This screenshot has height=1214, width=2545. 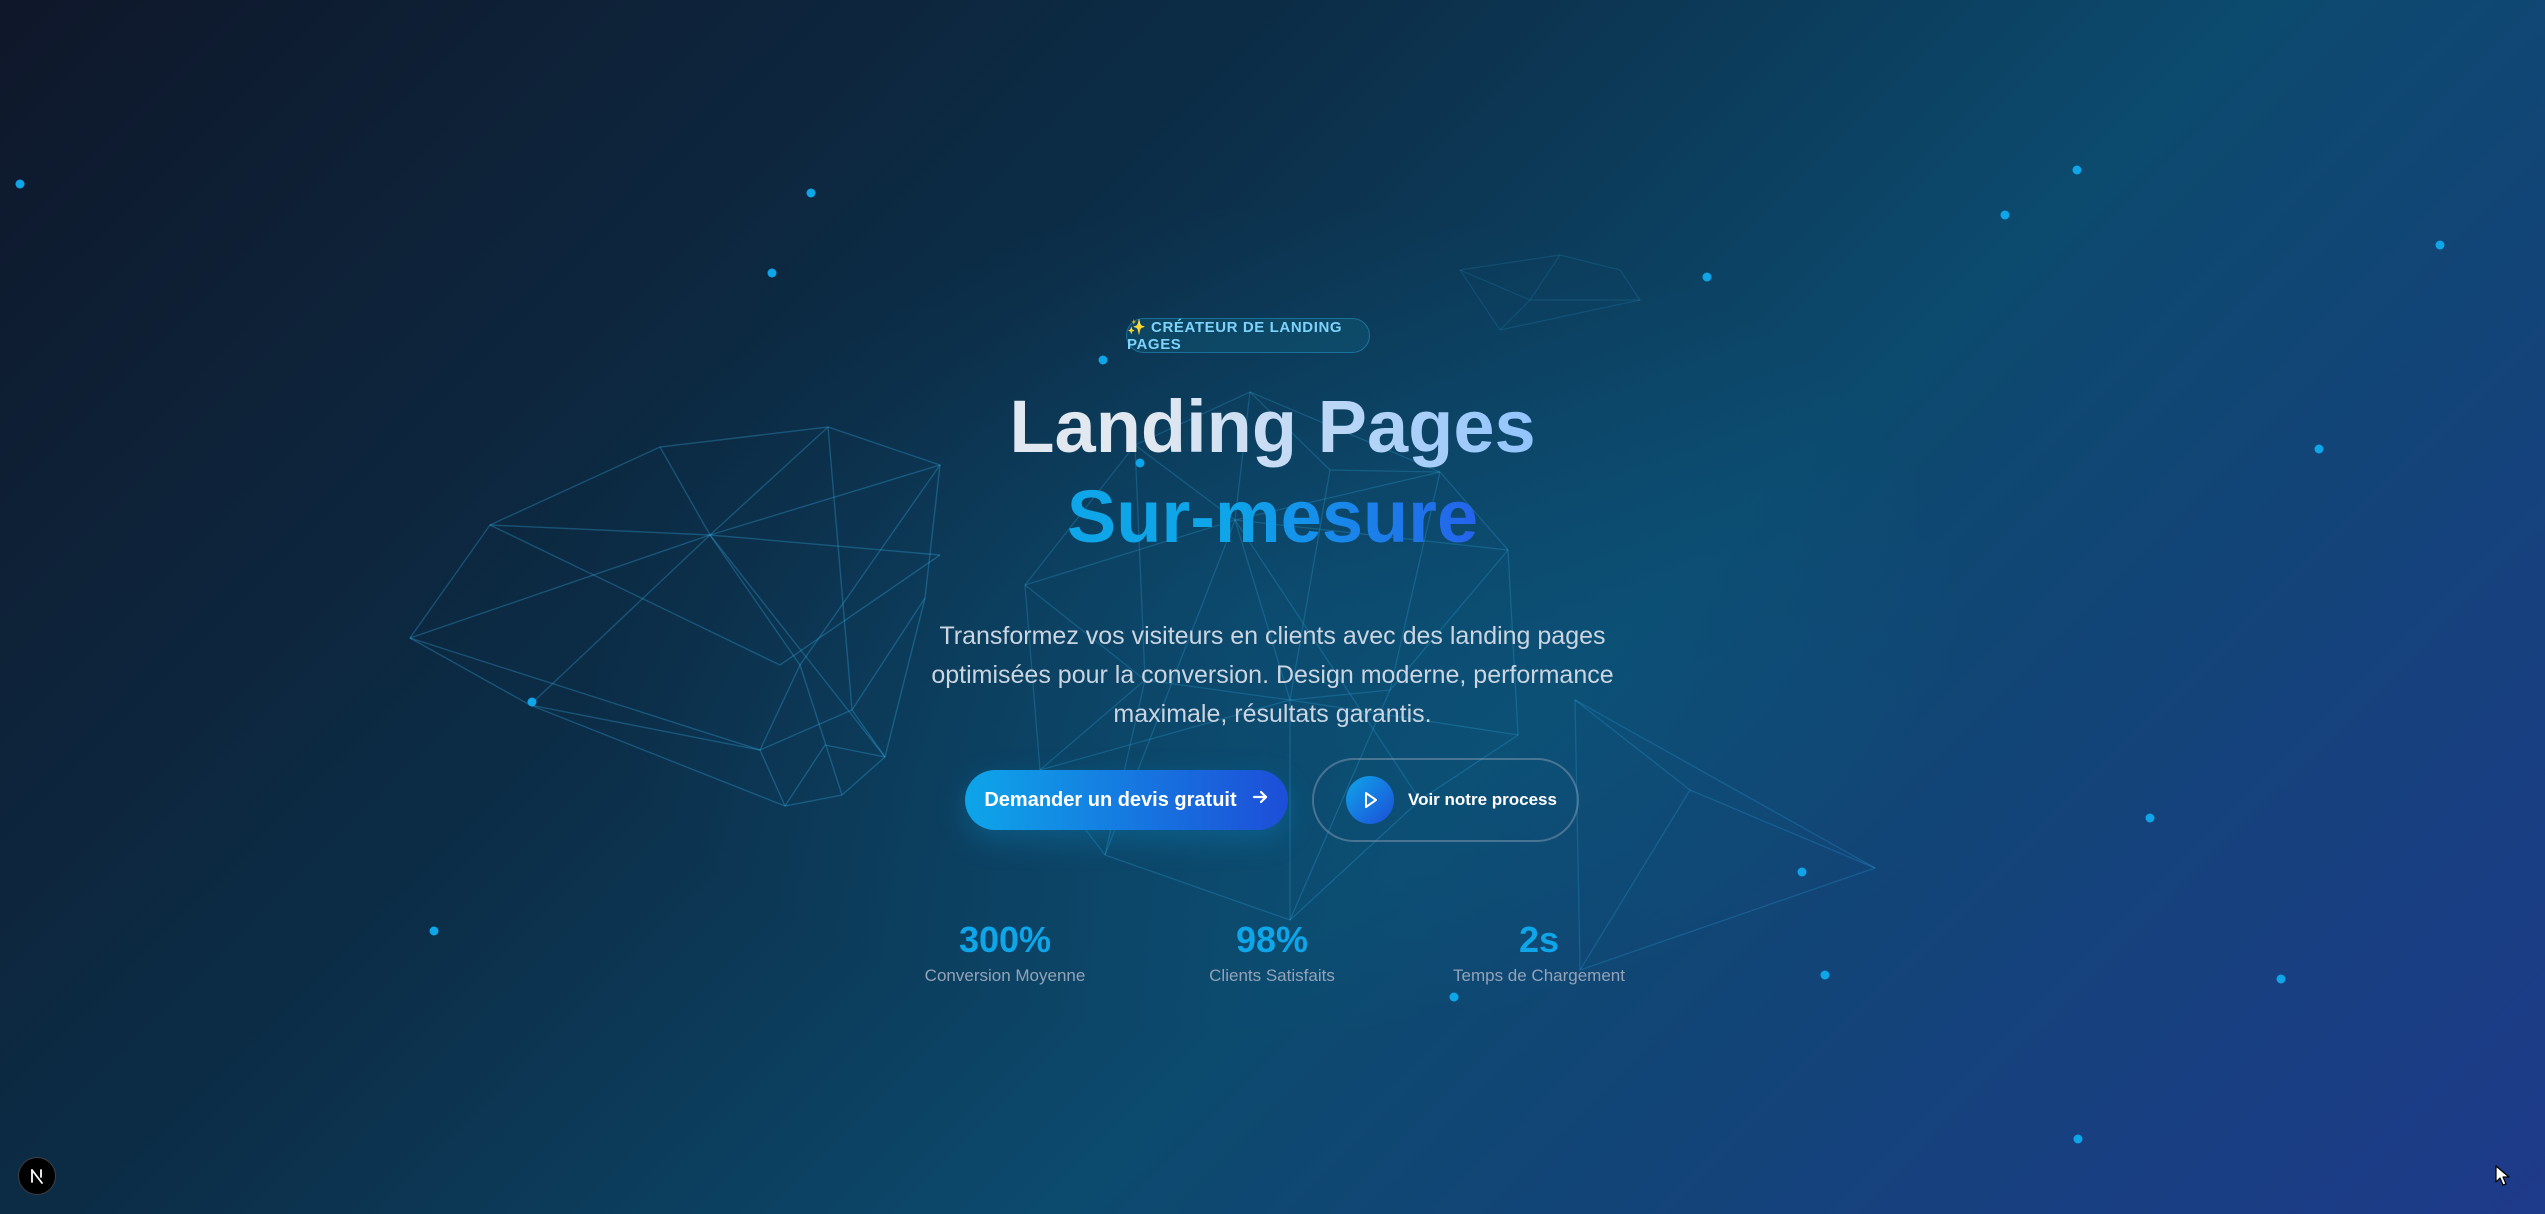 What do you see at coordinates (1272, 975) in the screenshot?
I see `stat-label: Clients Satisfaits` at bounding box center [1272, 975].